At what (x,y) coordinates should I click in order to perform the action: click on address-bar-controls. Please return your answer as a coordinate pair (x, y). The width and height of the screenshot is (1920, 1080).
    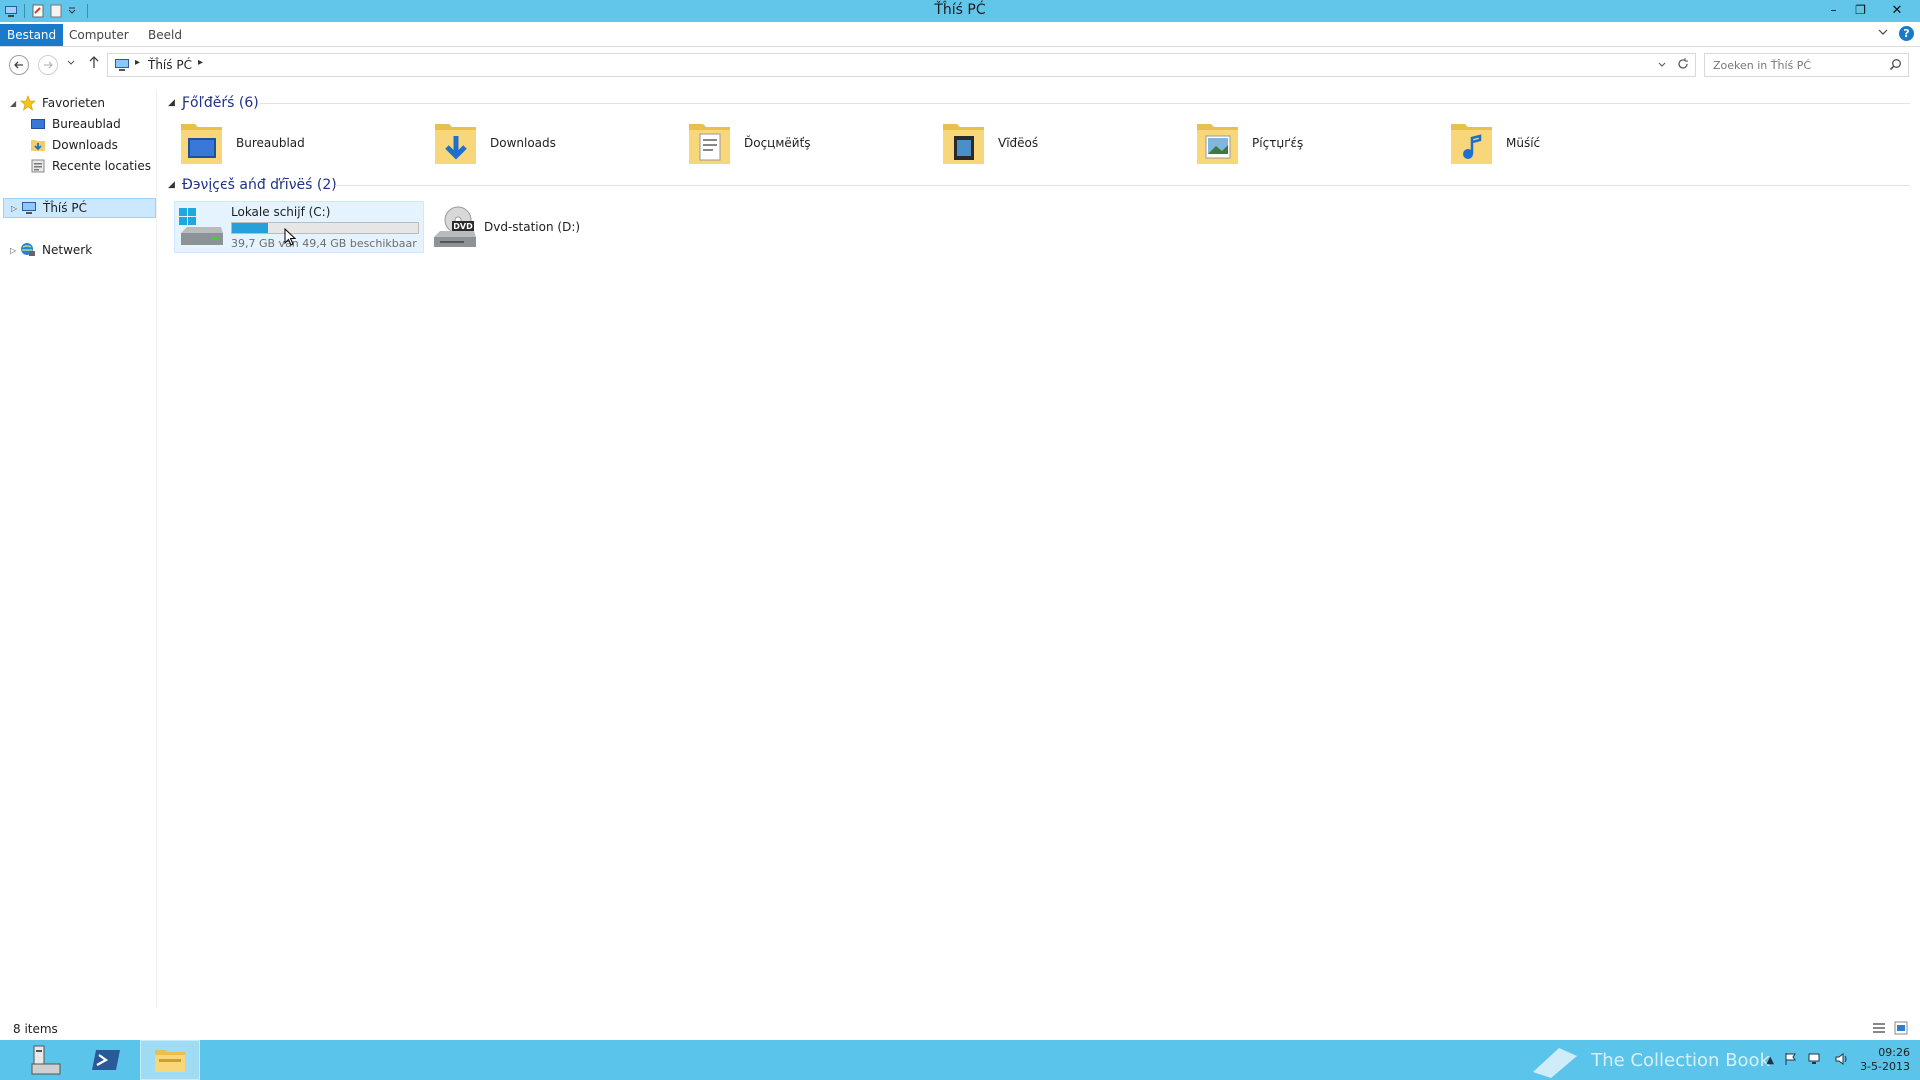
    Looking at the image, I should click on (1673, 65).